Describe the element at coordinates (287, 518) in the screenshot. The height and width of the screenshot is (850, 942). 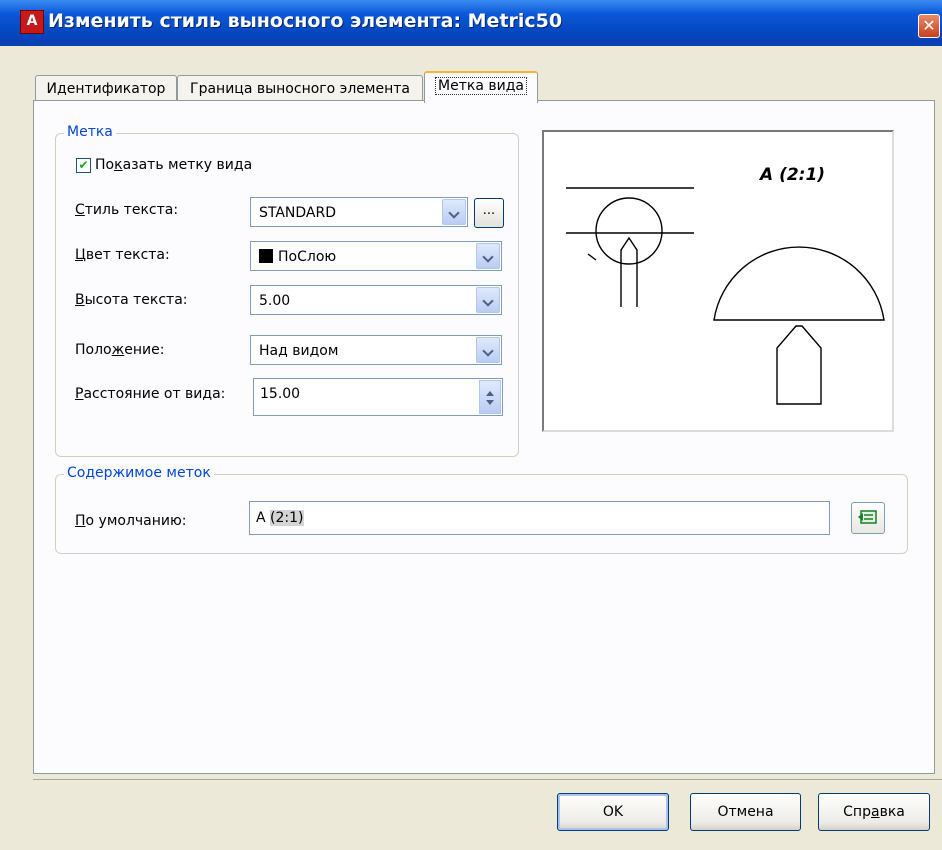
I see `default-label-field-code: (2:1)` at that location.